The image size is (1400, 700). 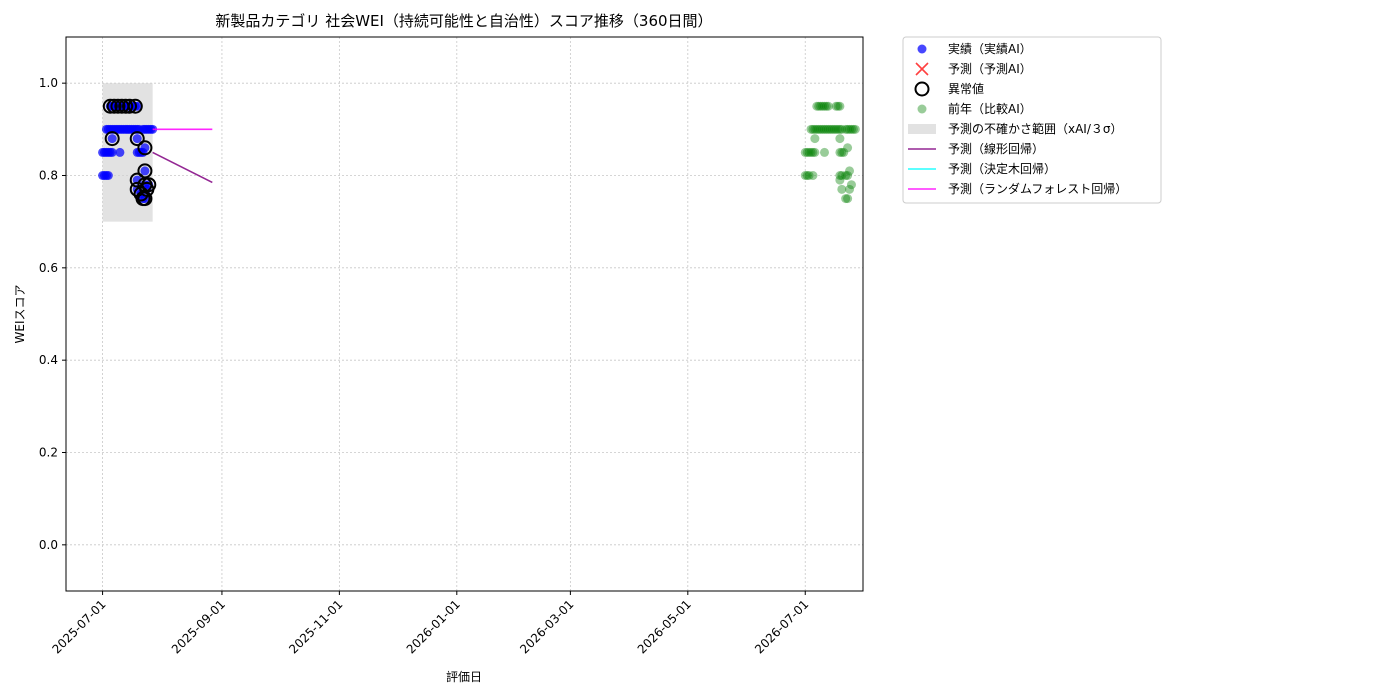 I want to click on legend-frame, so click(x=1032, y=120).